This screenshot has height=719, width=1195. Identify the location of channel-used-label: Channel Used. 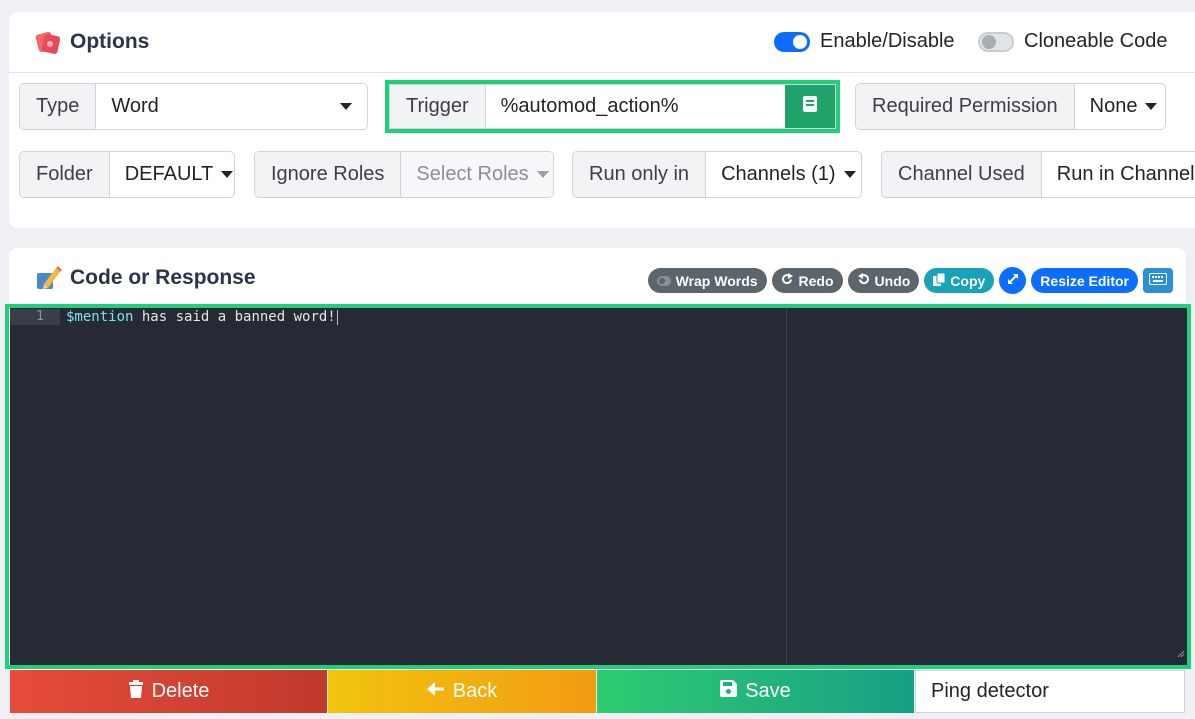
(962, 174).